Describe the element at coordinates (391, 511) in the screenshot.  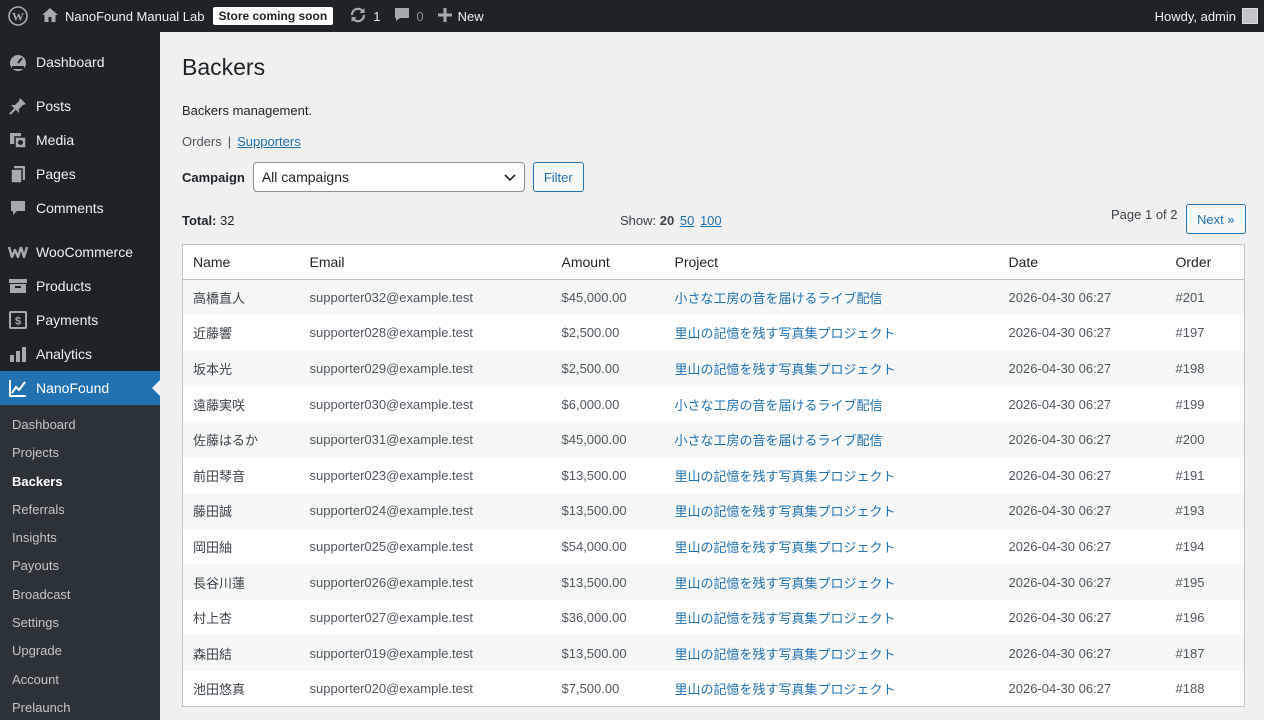
I see `cell-email: supporter024@example.test` at that location.